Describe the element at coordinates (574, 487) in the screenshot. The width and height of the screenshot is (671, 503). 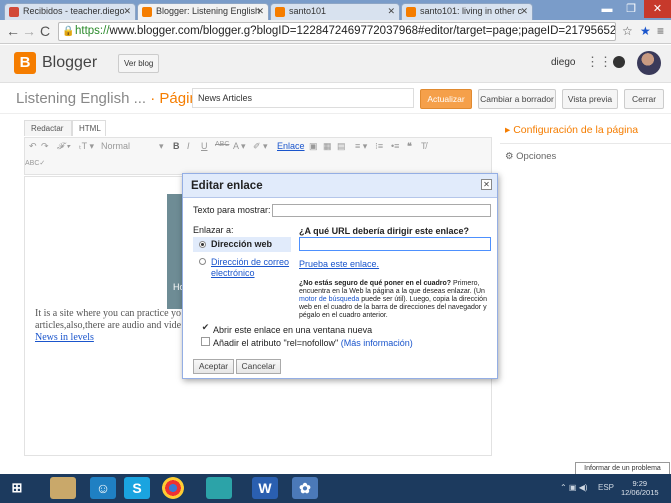
I see `tray-icons: ⌃ ▣ ◀)` at that location.